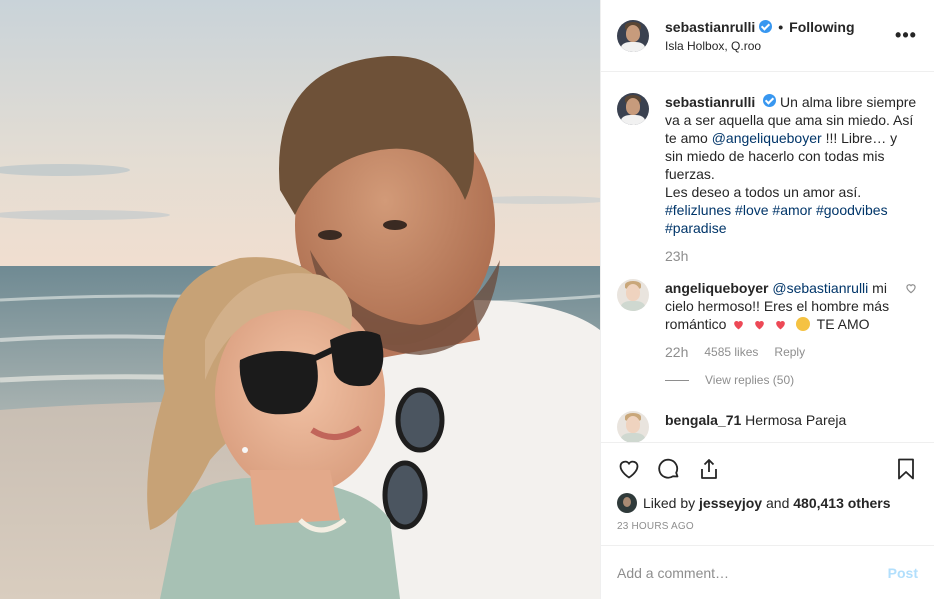 This screenshot has height=599, width=934. What do you see at coordinates (841, 503) in the screenshot?
I see `liked-by-count: 480,413 others` at bounding box center [841, 503].